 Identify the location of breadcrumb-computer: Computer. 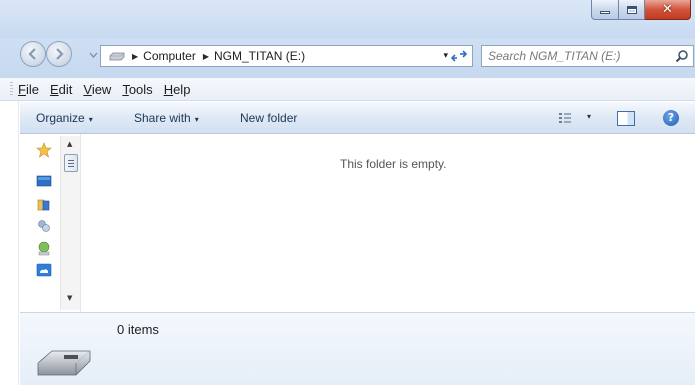
(169, 56).